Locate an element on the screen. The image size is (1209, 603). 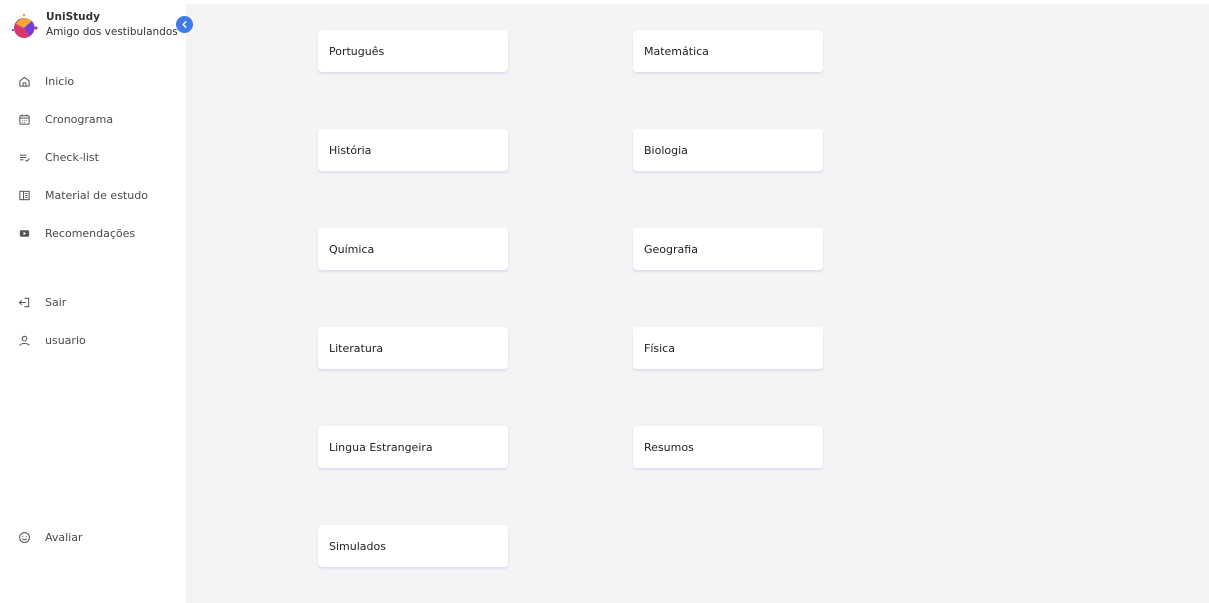
brand-title: UniStudy is located at coordinates (73, 17).